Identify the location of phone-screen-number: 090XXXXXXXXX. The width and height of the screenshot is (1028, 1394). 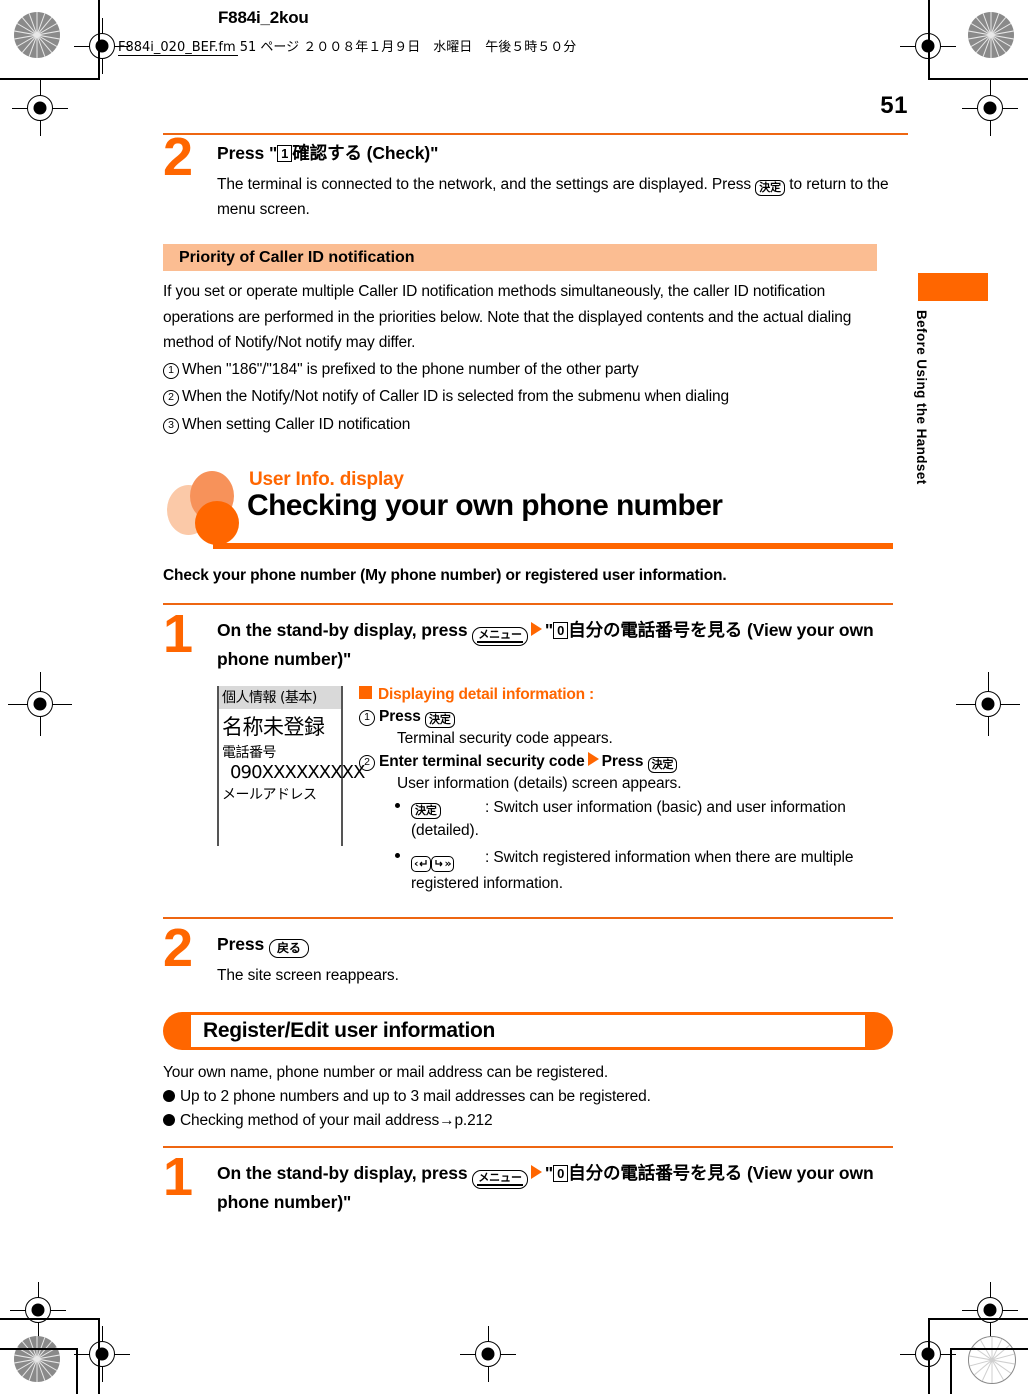
(297, 773).